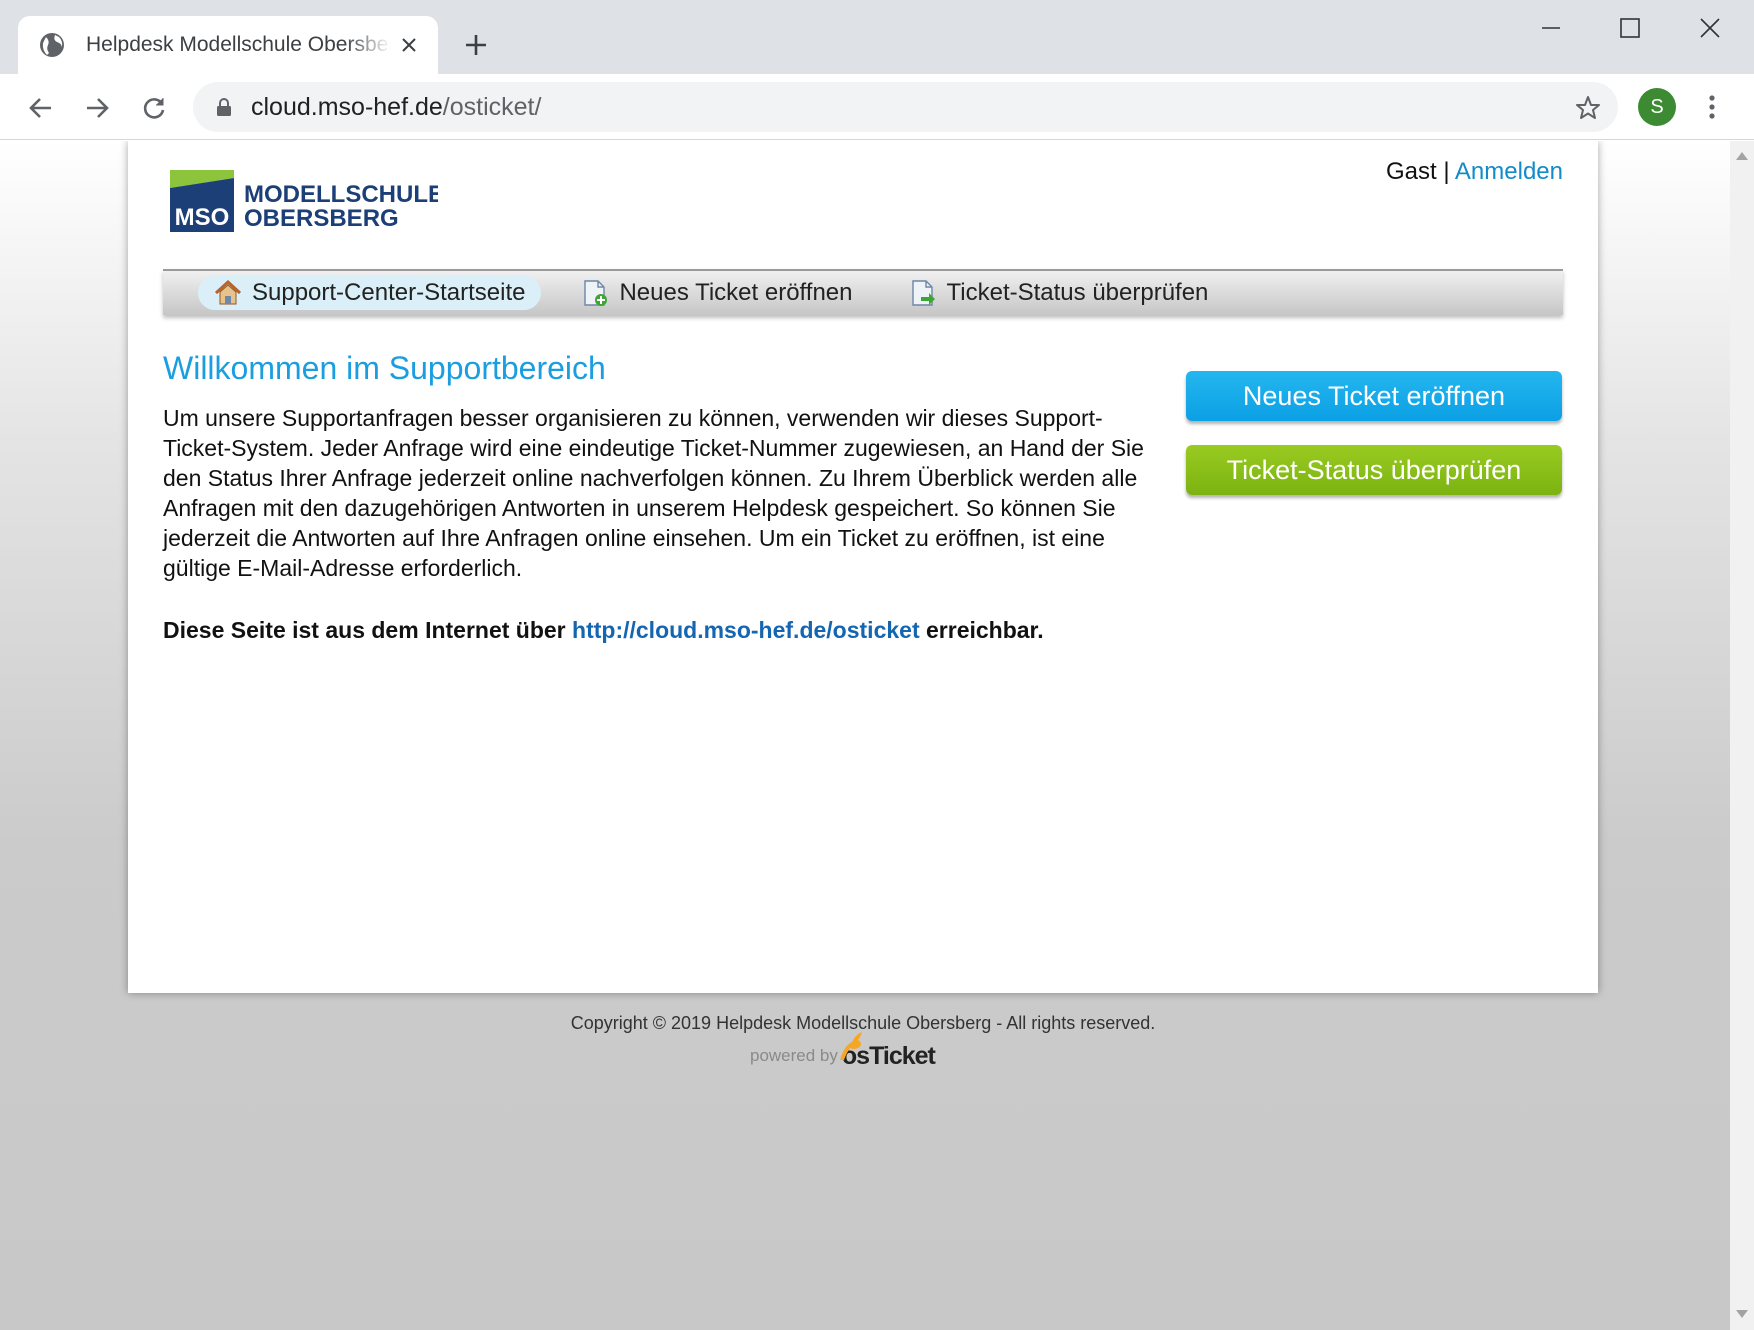 This screenshot has width=1754, height=1330. I want to click on check-status-button: Ticket-Status überprüfen, so click(1374, 470).